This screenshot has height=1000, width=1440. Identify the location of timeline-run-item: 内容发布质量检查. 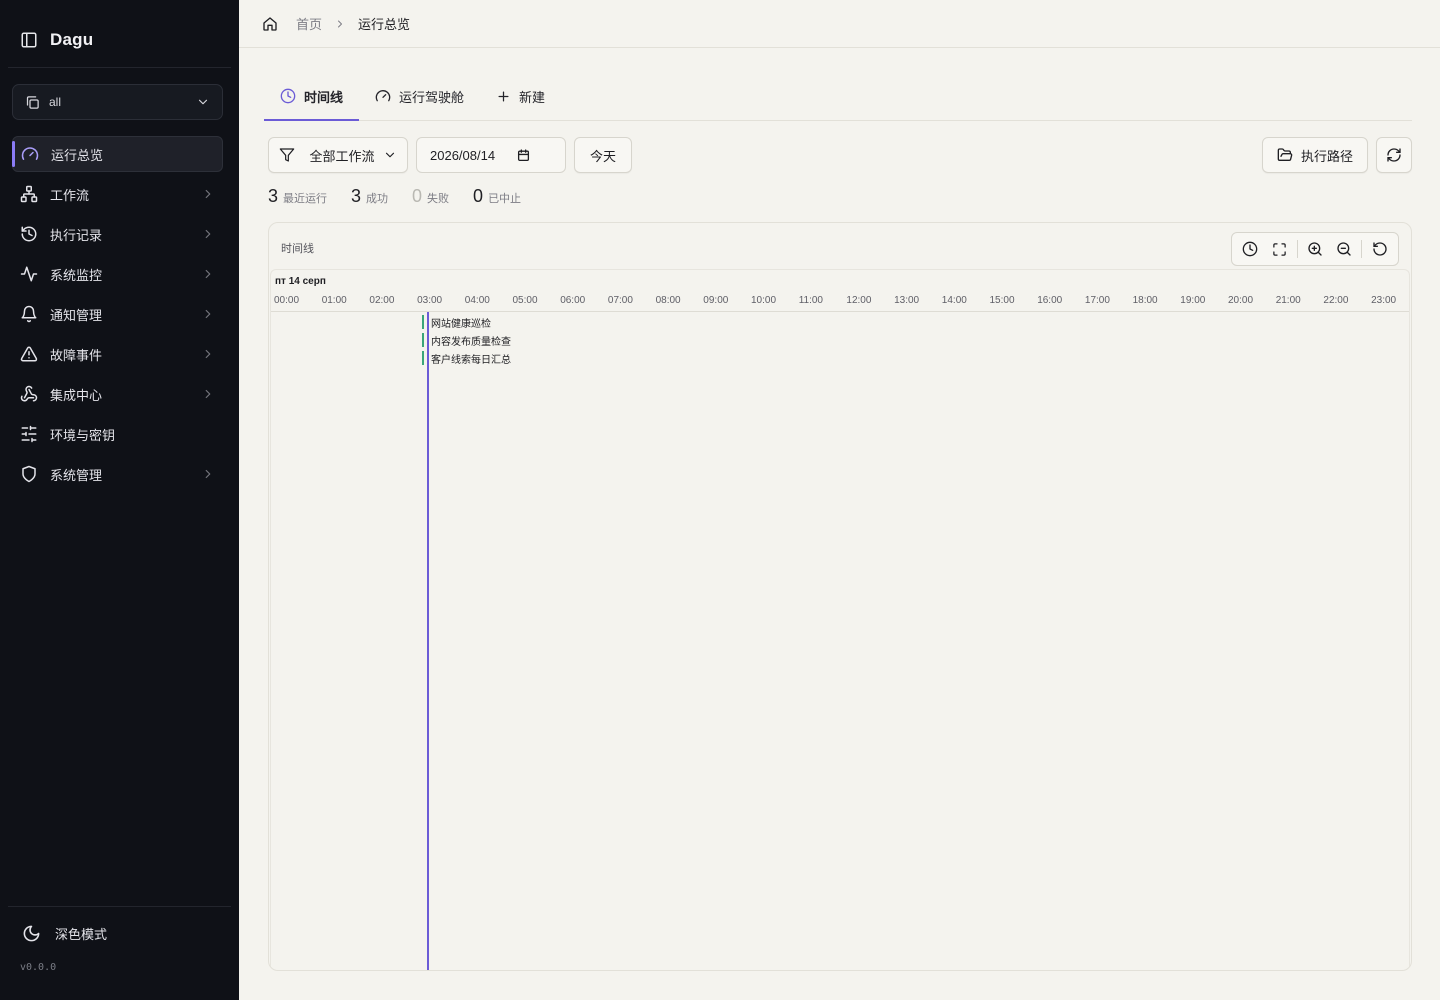
(466, 340).